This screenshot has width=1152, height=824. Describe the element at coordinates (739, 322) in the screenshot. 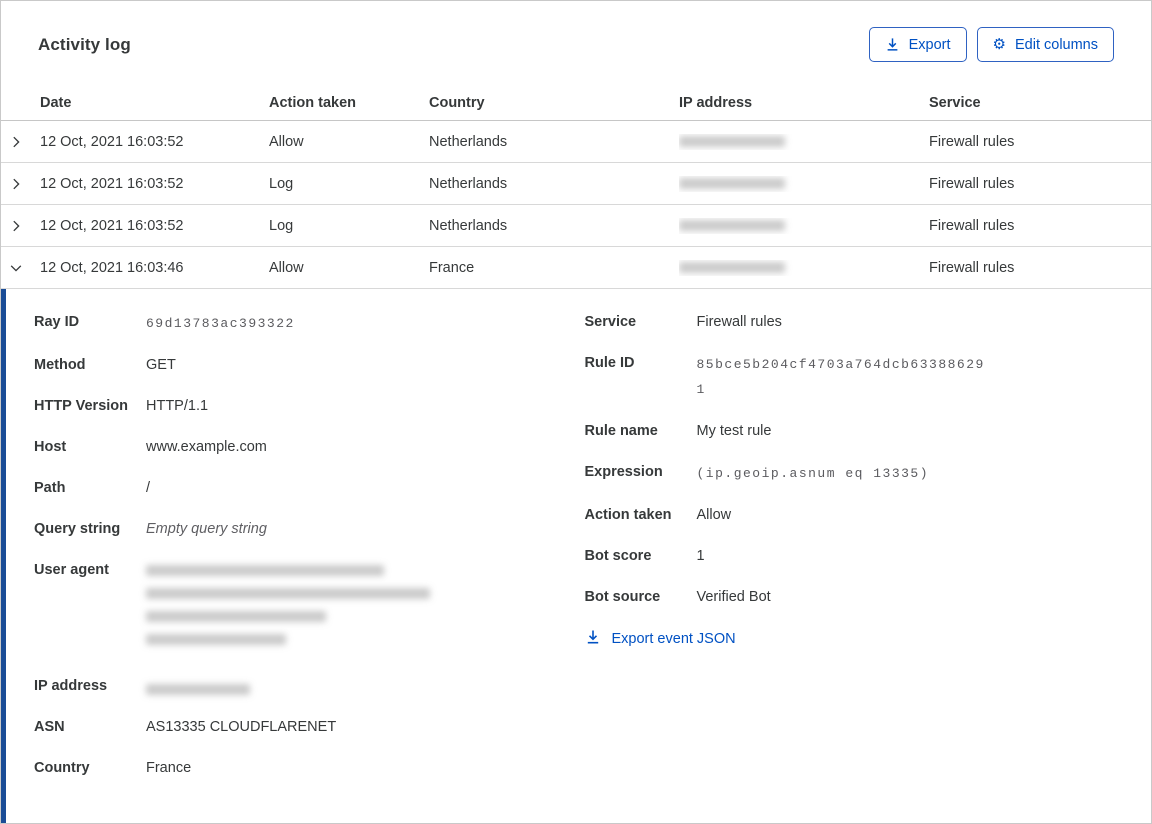

I see `service-value: Firewall rules` at that location.